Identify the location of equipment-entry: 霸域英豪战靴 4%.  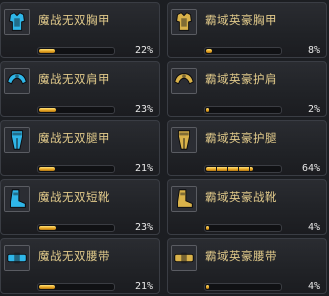
(247, 207).